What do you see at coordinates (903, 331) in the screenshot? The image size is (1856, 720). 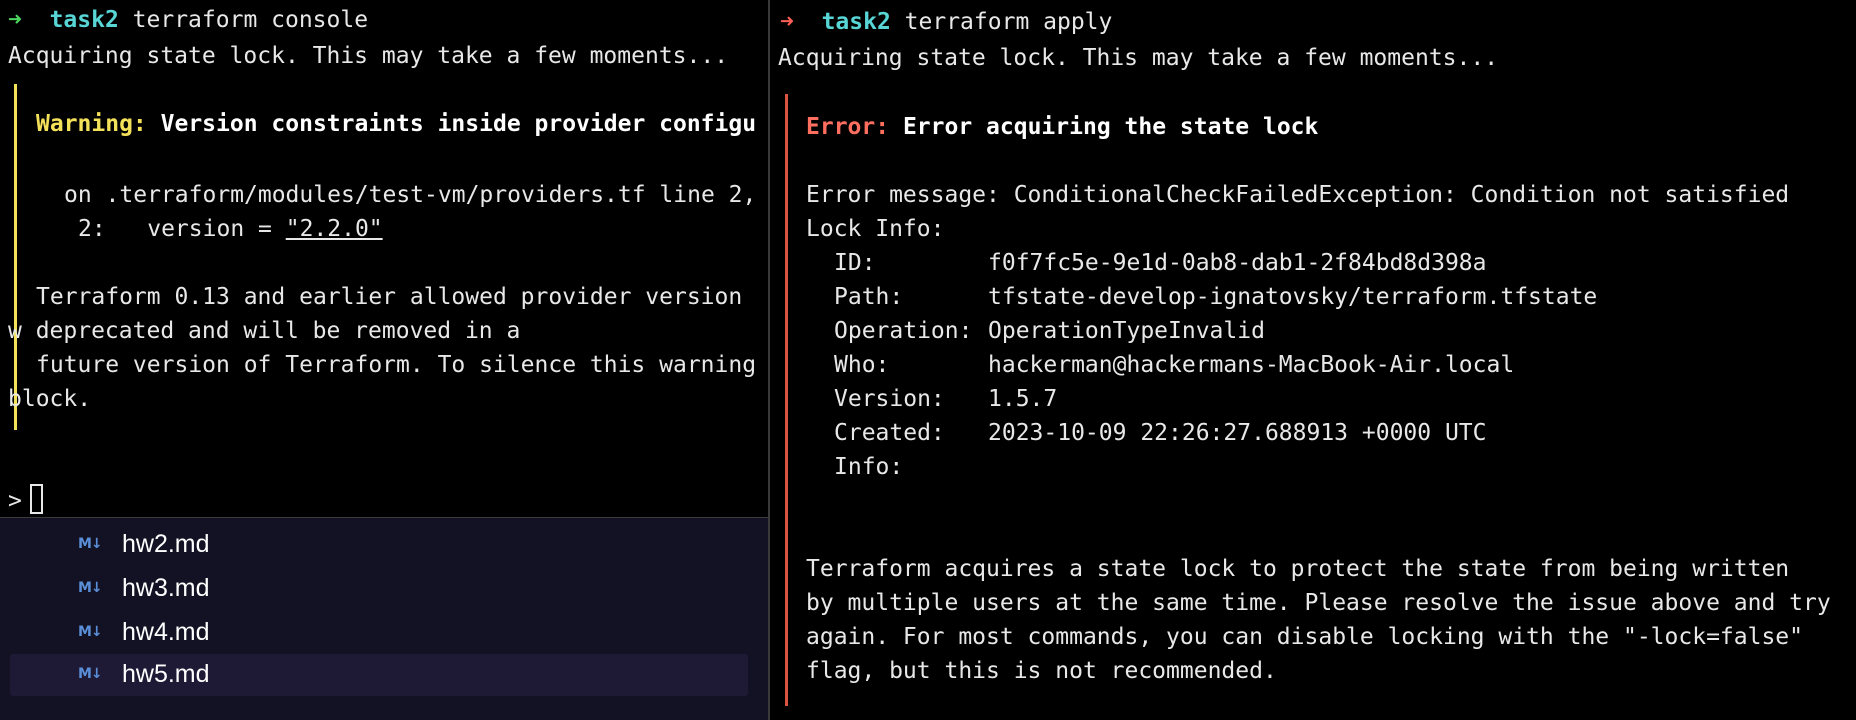 I see `lock-info-operation-key: Operation:` at bounding box center [903, 331].